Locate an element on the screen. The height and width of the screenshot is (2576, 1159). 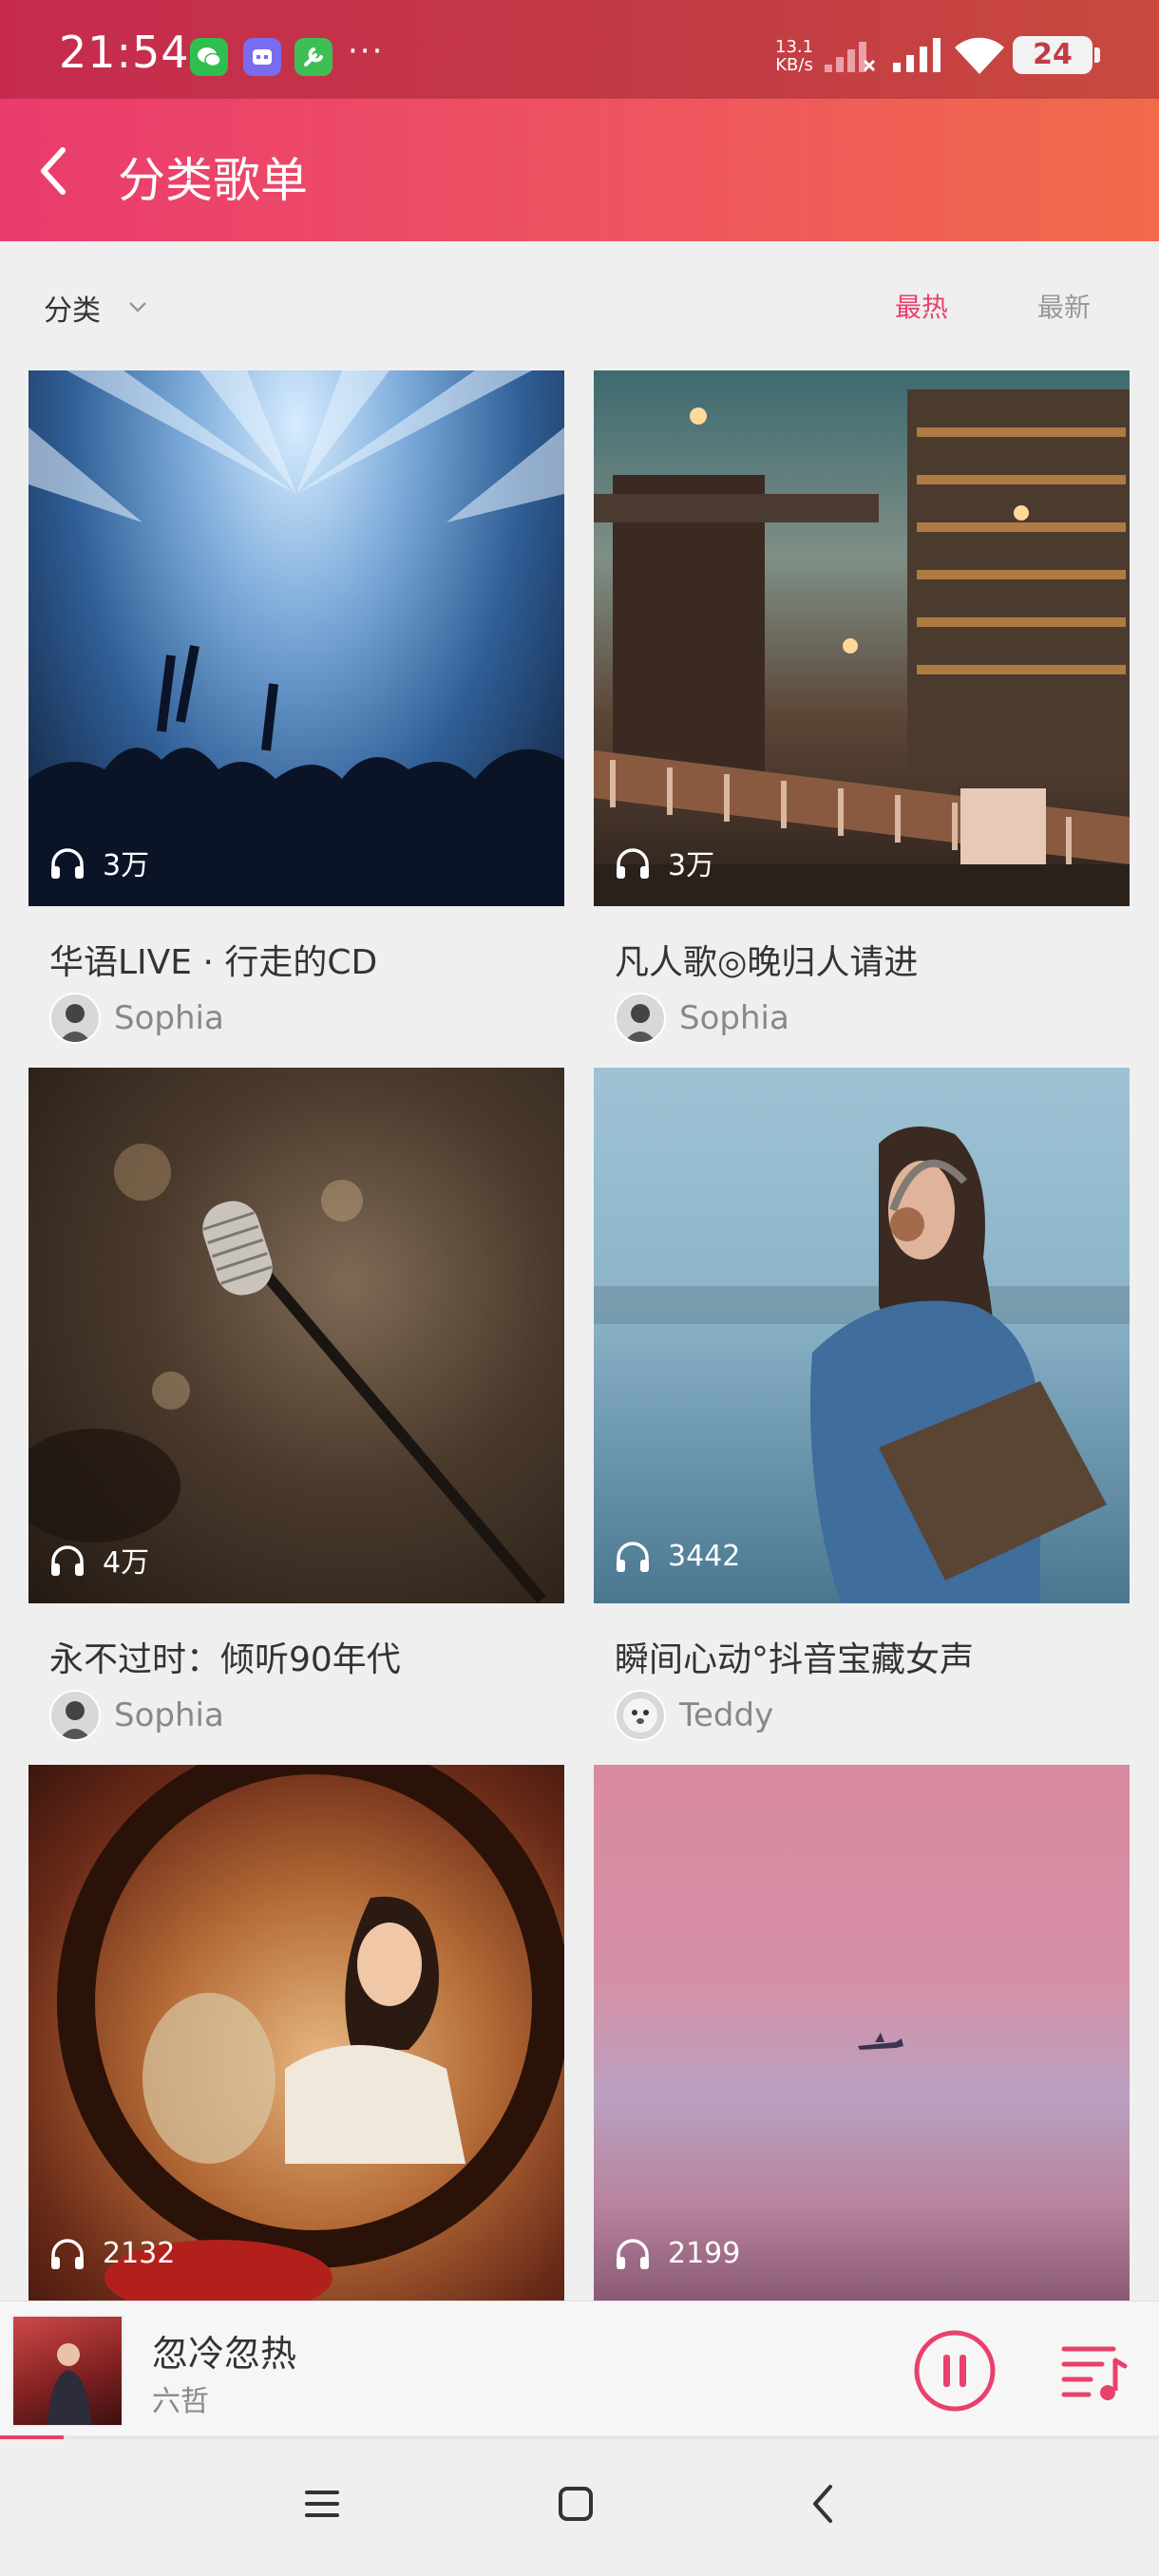
clock: 21:54 is located at coordinates (124, 52).